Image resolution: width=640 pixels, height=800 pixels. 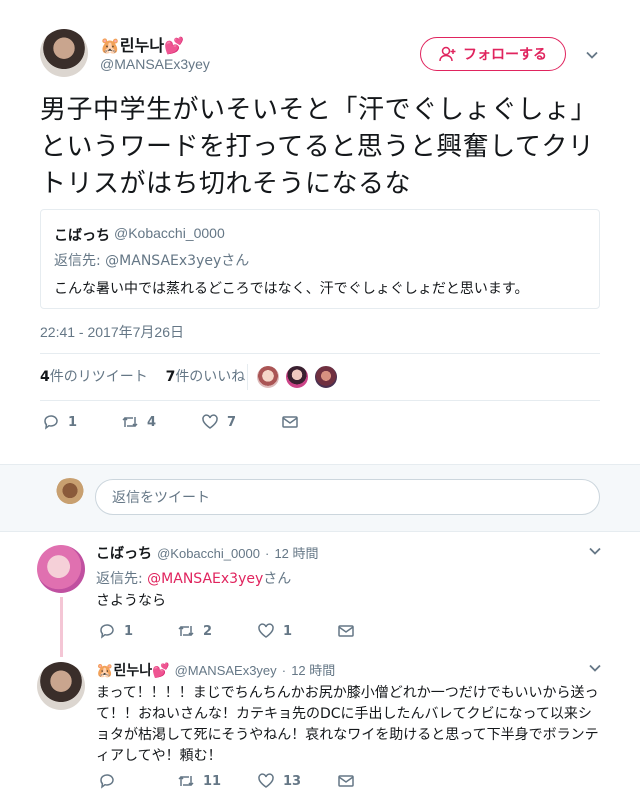 What do you see at coordinates (347, 497) in the screenshot?
I see `reply-input: 返信をツイート` at bounding box center [347, 497].